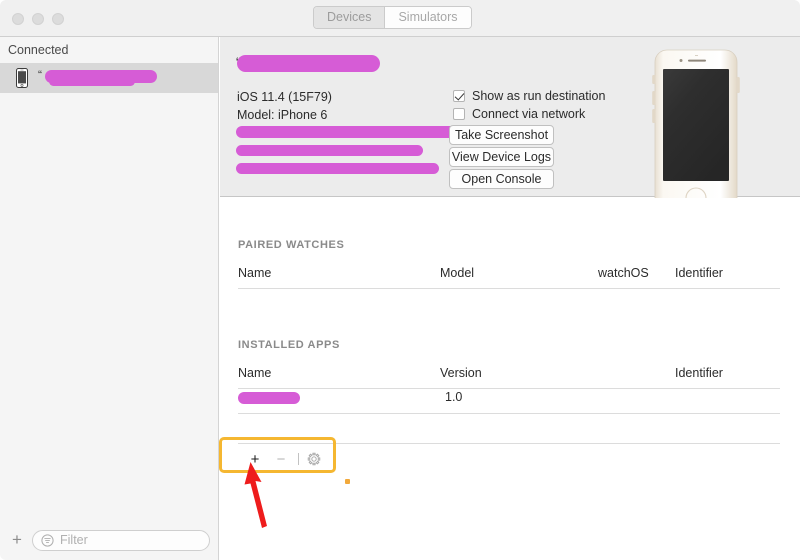 The height and width of the screenshot is (560, 800). What do you see at coordinates (289, 345) in the screenshot?
I see `installed-apps-section-title: INSTALLED APPS` at bounding box center [289, 345].